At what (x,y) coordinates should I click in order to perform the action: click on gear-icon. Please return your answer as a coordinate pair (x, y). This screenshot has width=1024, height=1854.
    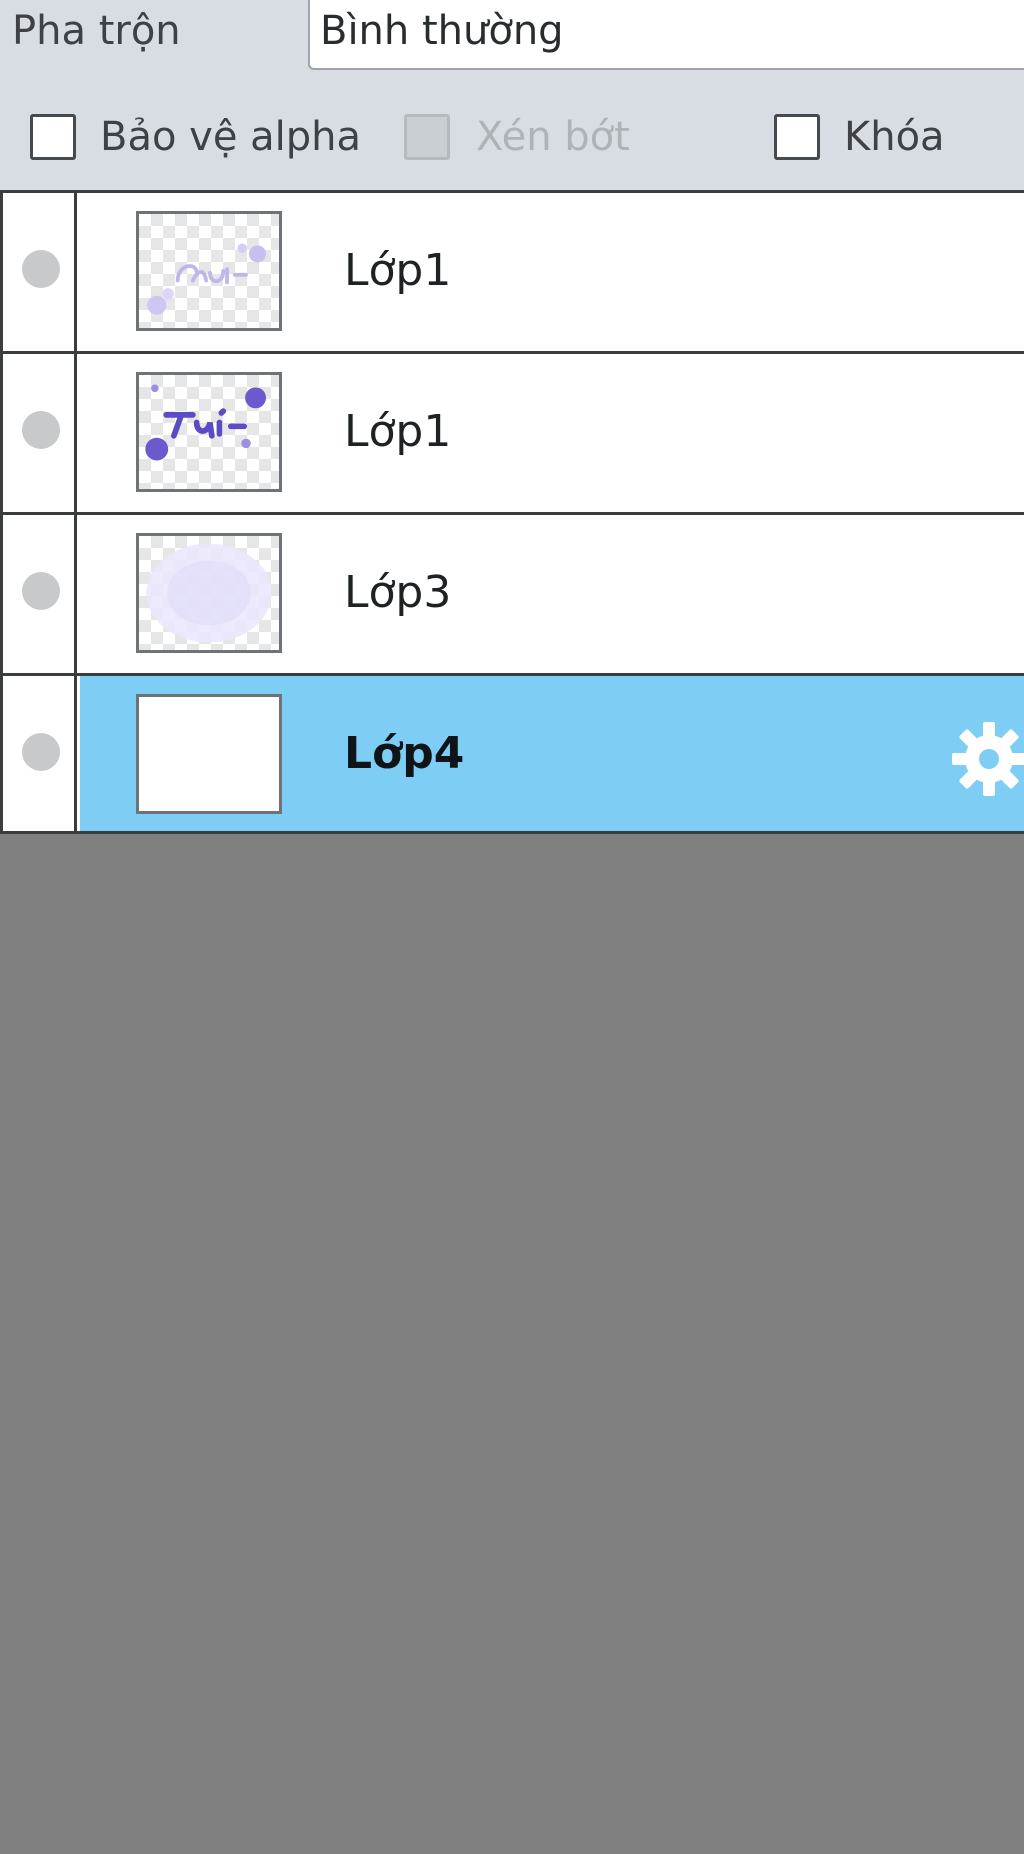
    Looking at the image, I should click on (987, 759).